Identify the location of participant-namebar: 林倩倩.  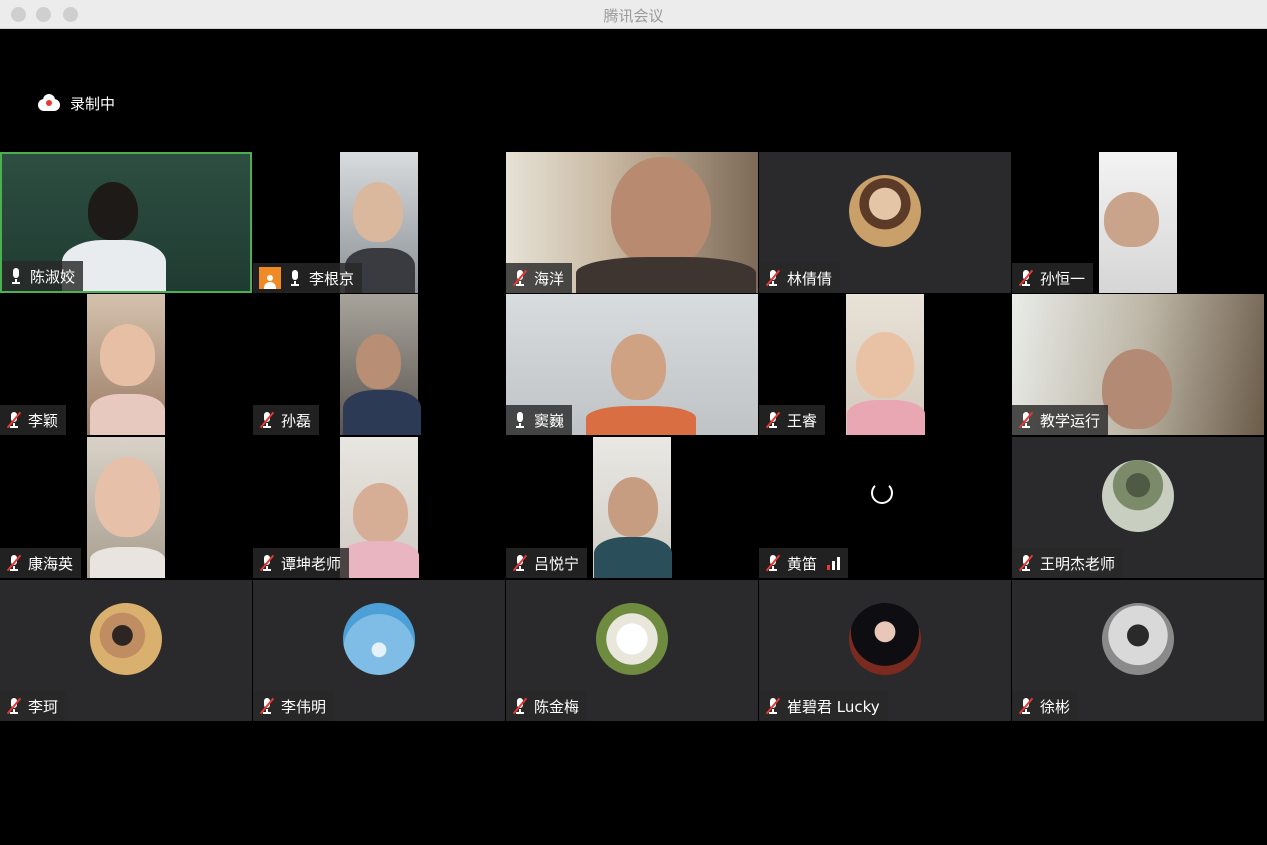
(800, 278).